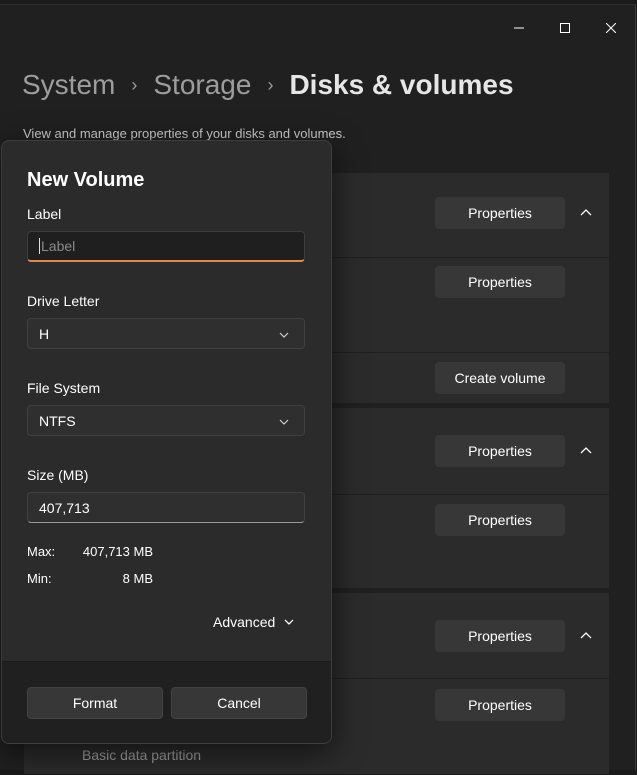 The height and width of the screenshot is (775, 637). I want to click on page-title: Disks & volumes, so click(401, 84).